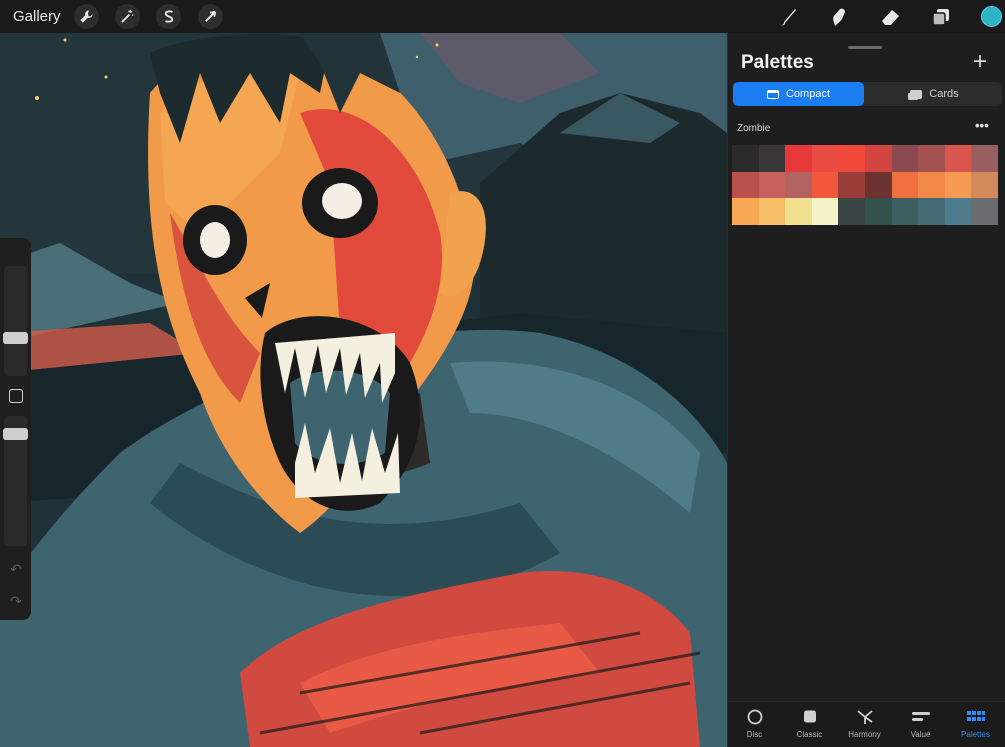  What do you see at coordinates (16, 396) in the screenshot?
I see `modifier-button` at bounding box center [16, 396].